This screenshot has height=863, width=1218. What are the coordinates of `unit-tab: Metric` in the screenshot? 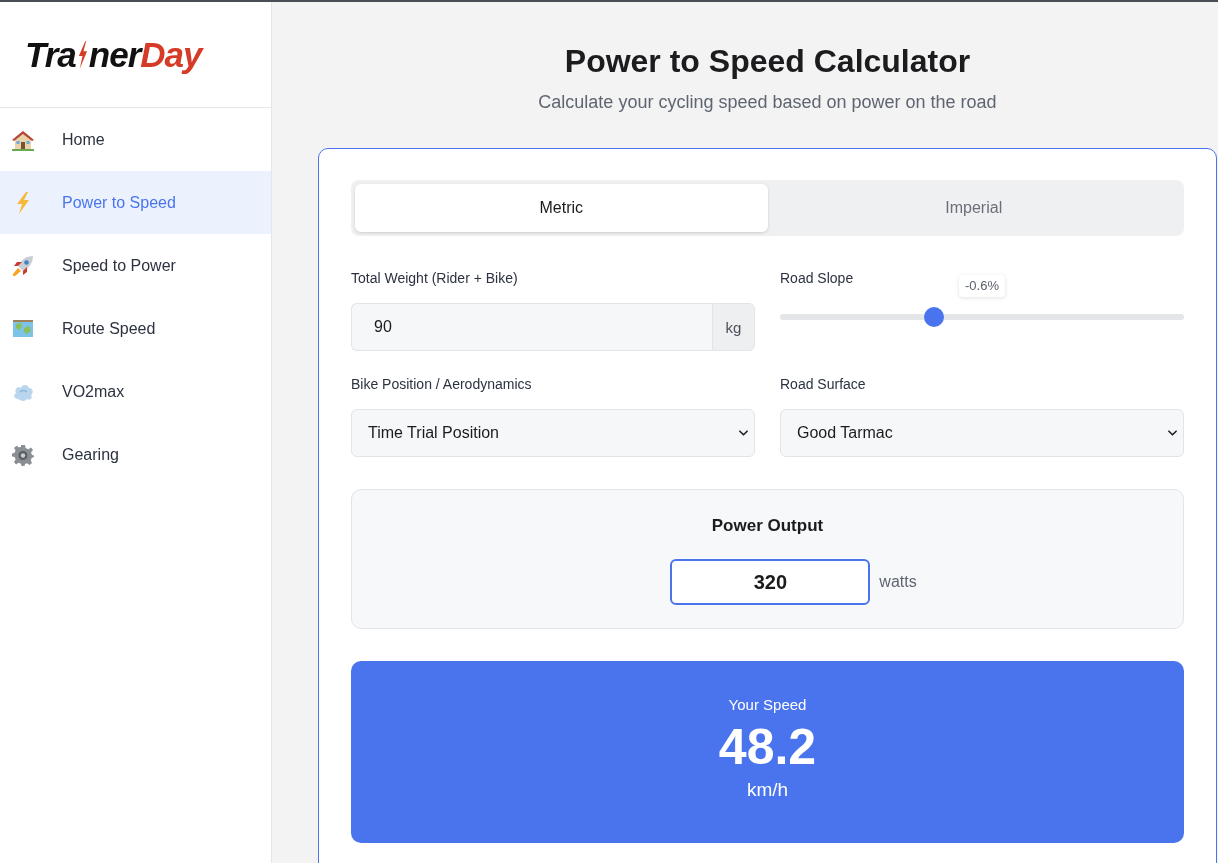 It's located at (561, 208).